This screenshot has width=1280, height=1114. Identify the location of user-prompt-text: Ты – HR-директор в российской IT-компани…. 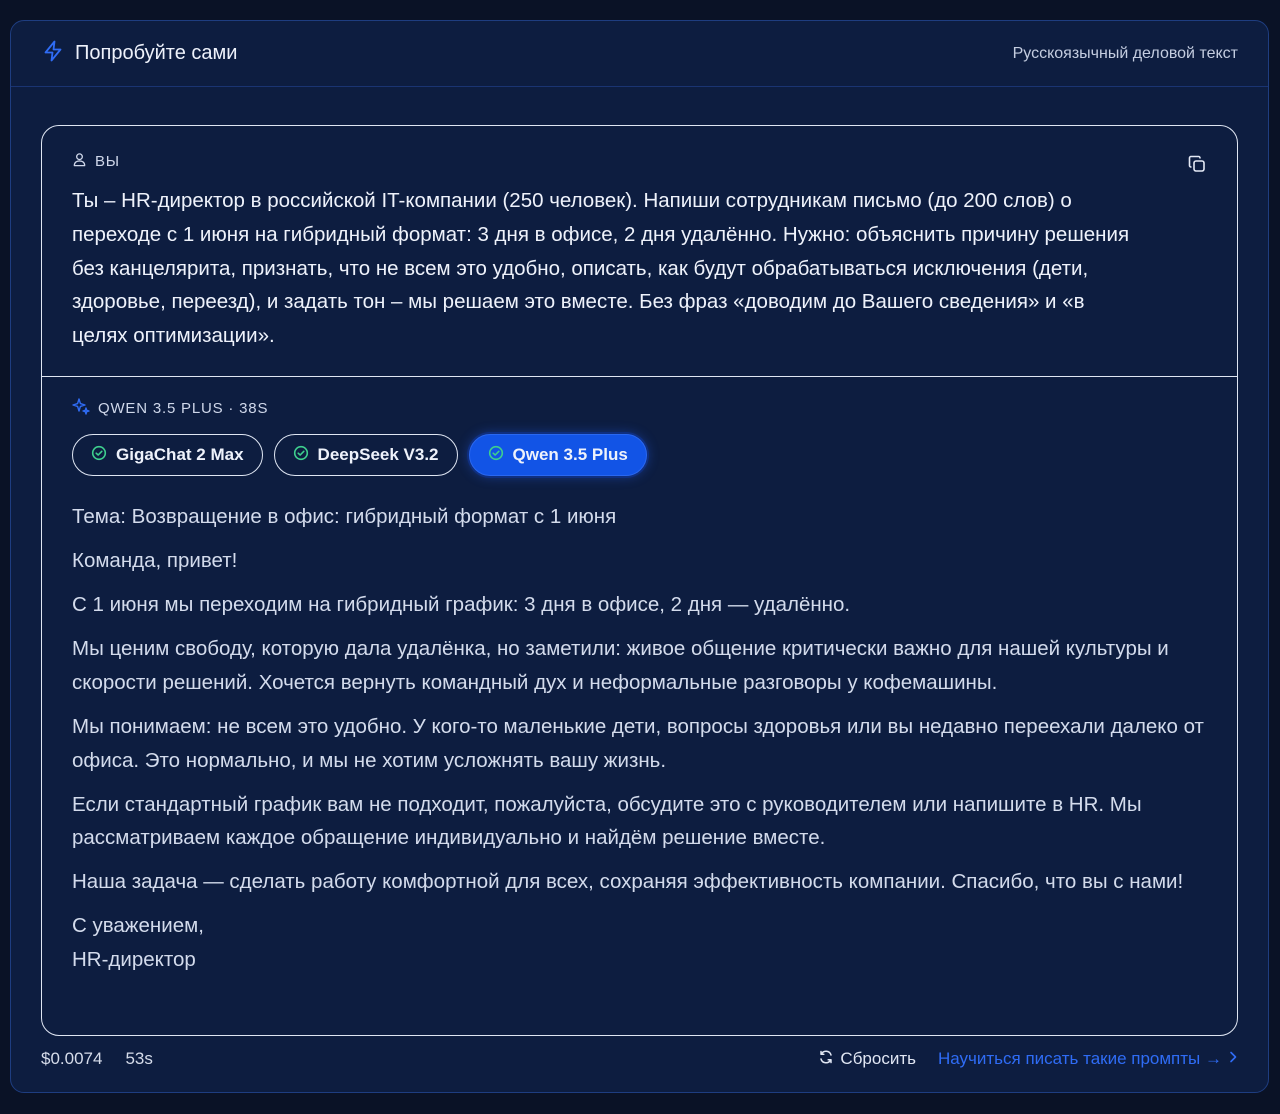
(601, 268).